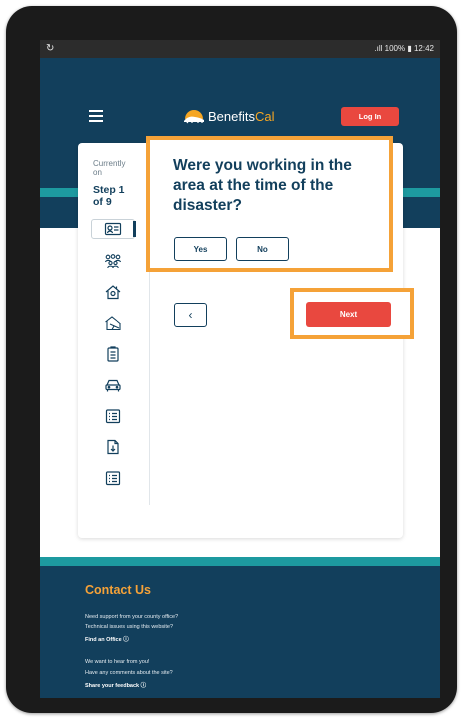  What do you see at coordinates (370, 116) in the screenshot?
I see `login-button: Log In` at bounding box center [370, 116].